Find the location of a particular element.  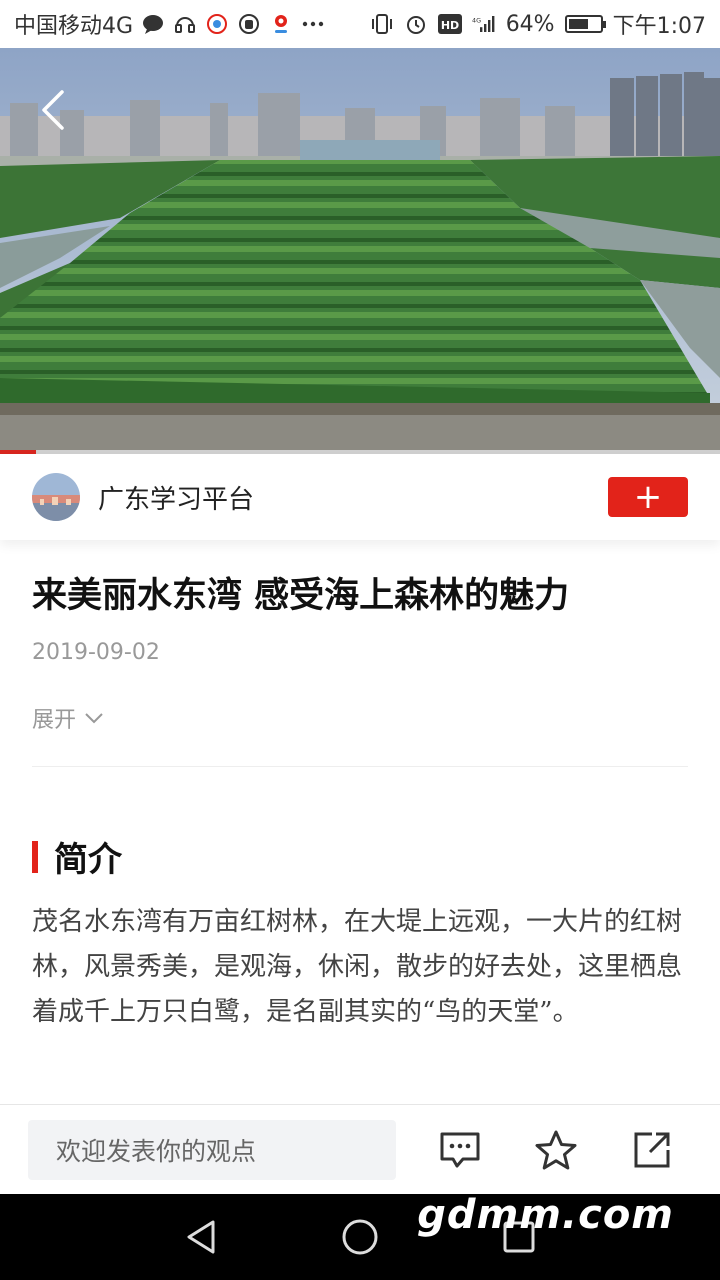

plus-icon: + is located at coordinates (648, 497).